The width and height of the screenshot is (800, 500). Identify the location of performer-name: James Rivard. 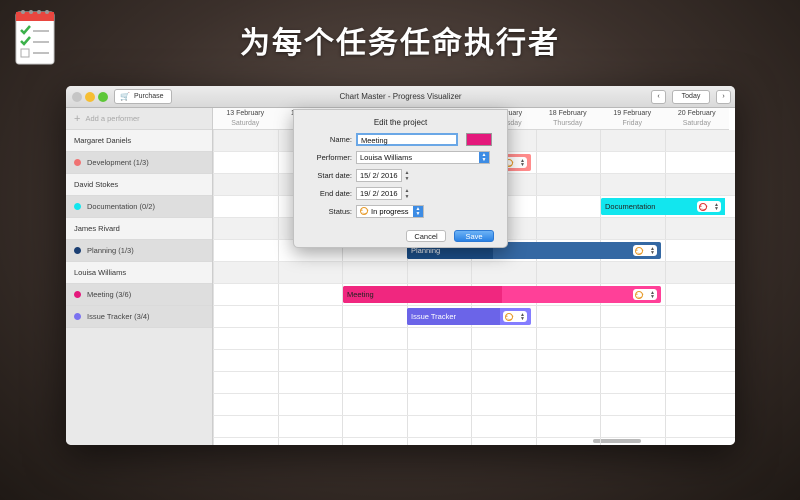
(97, 228).